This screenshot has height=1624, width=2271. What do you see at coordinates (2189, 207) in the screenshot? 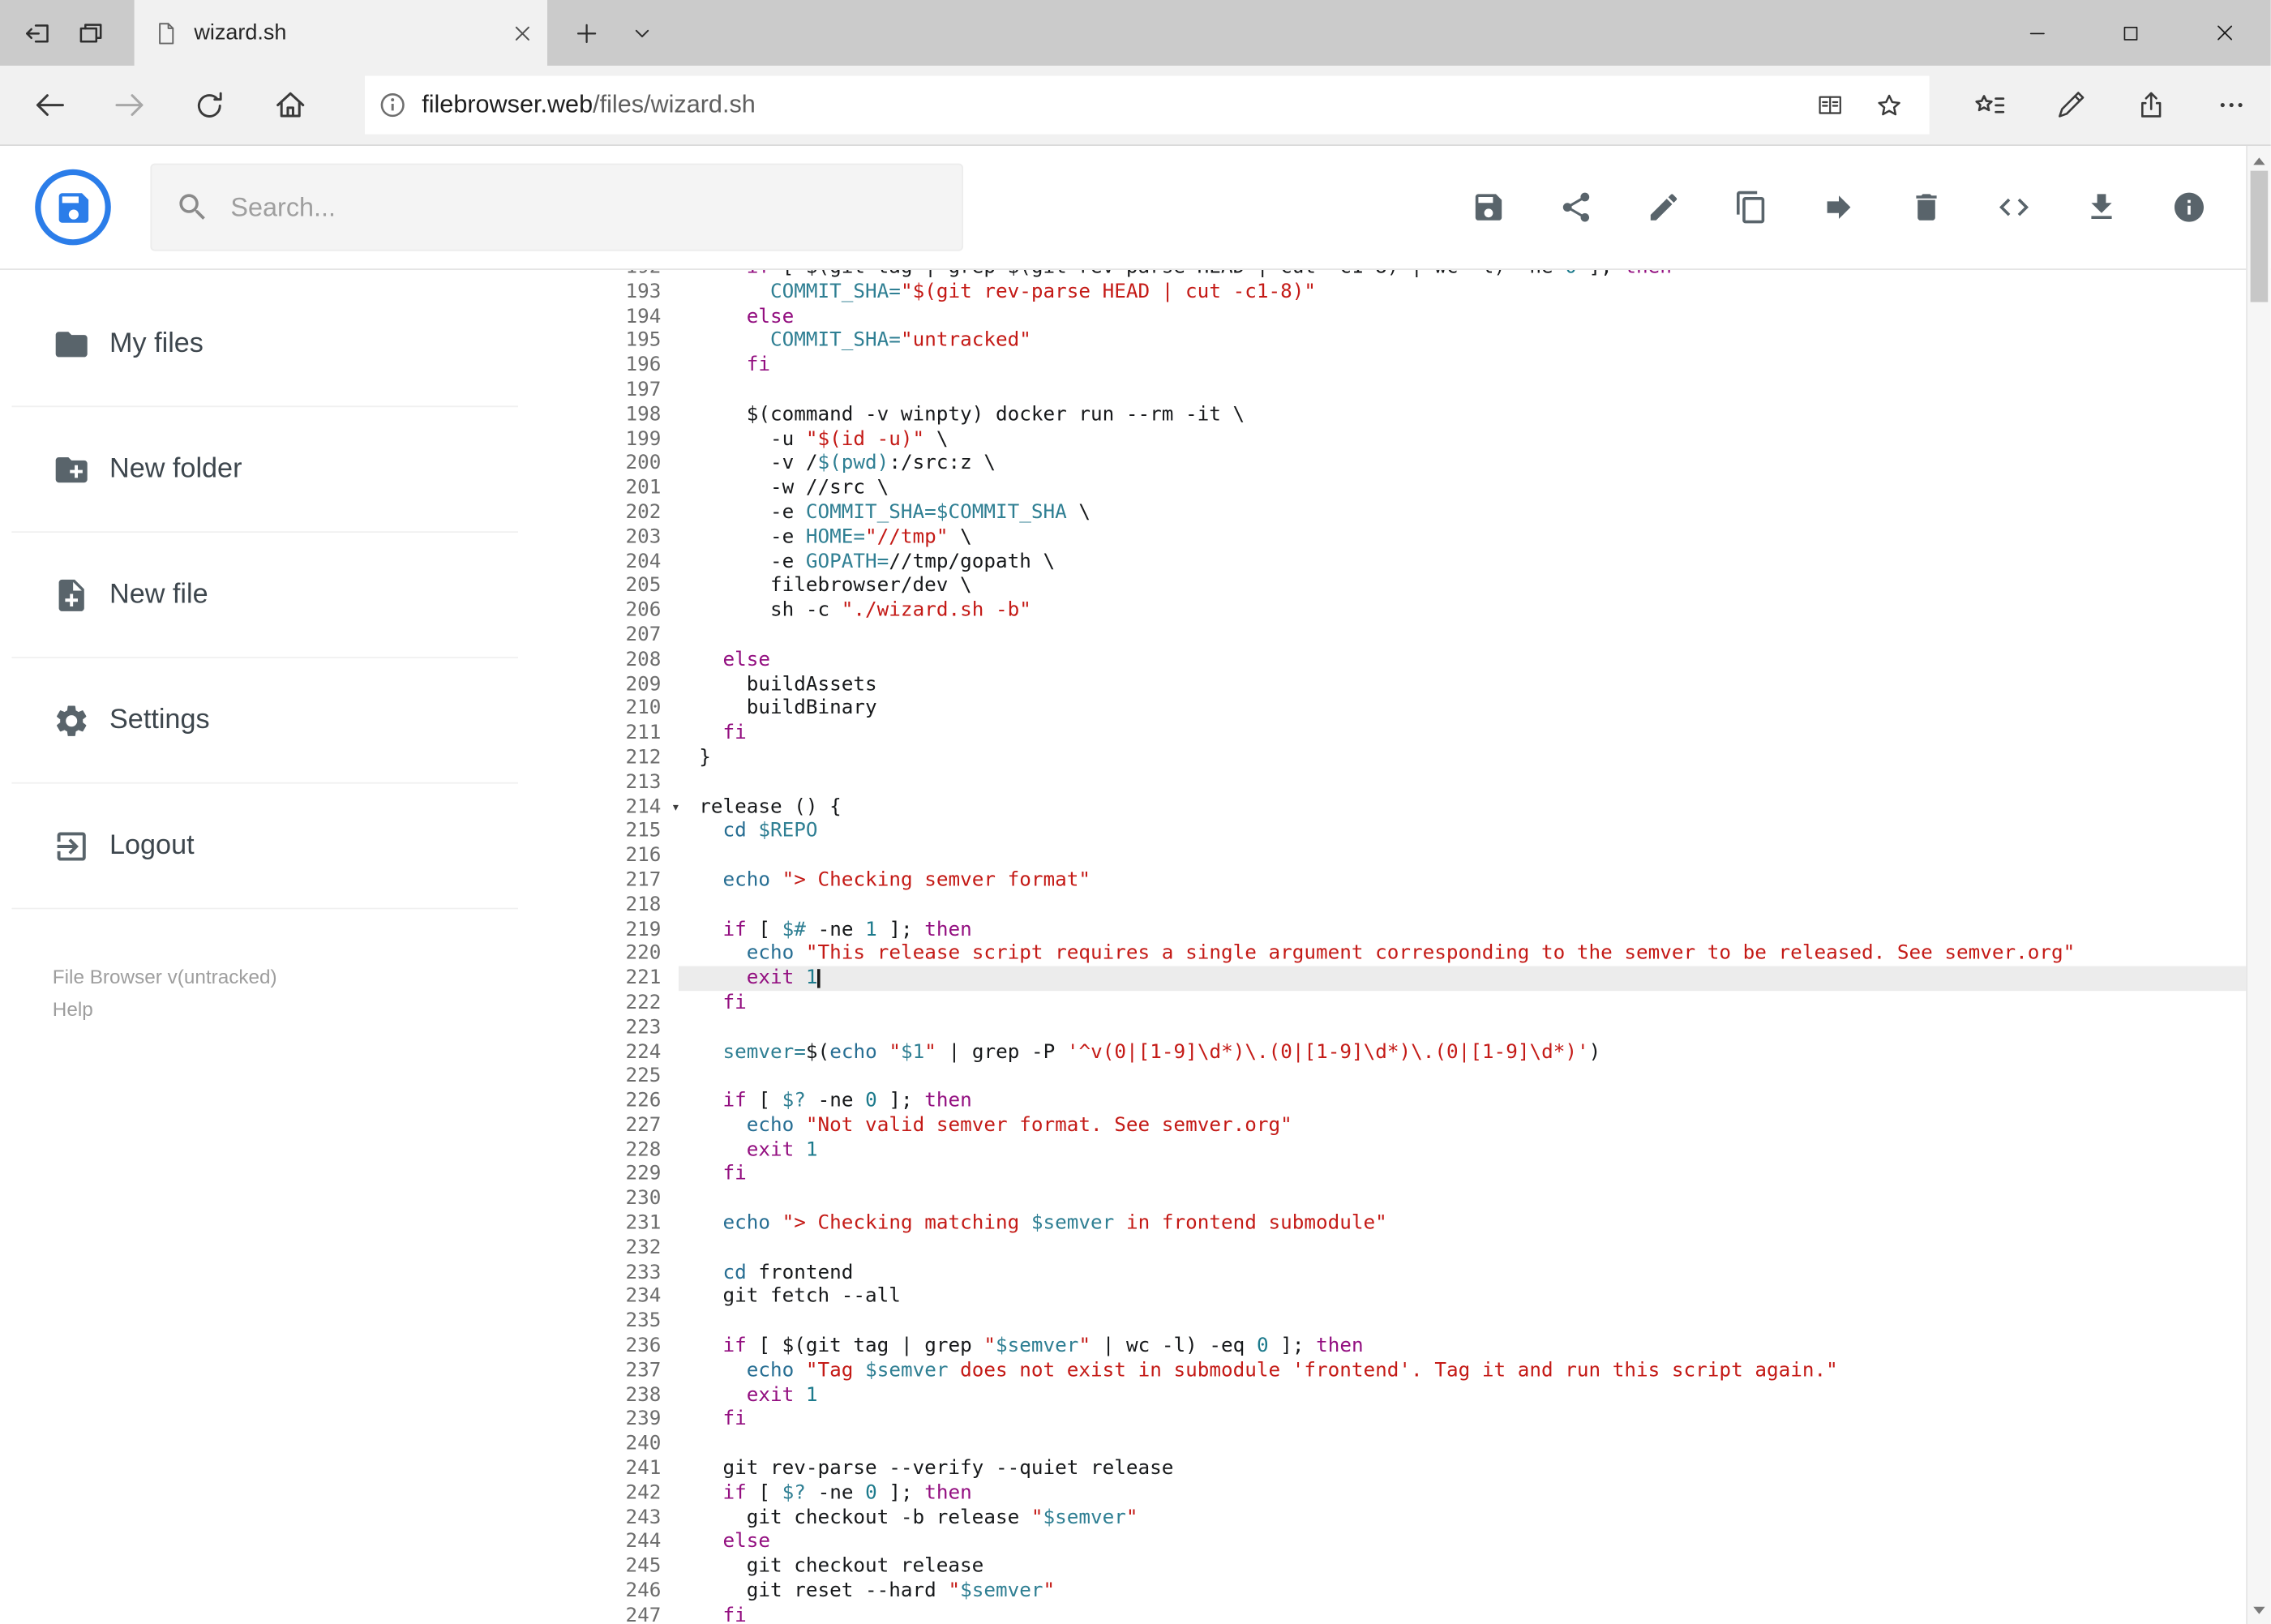
I see `info-button` at bounding box center [2189, 207].